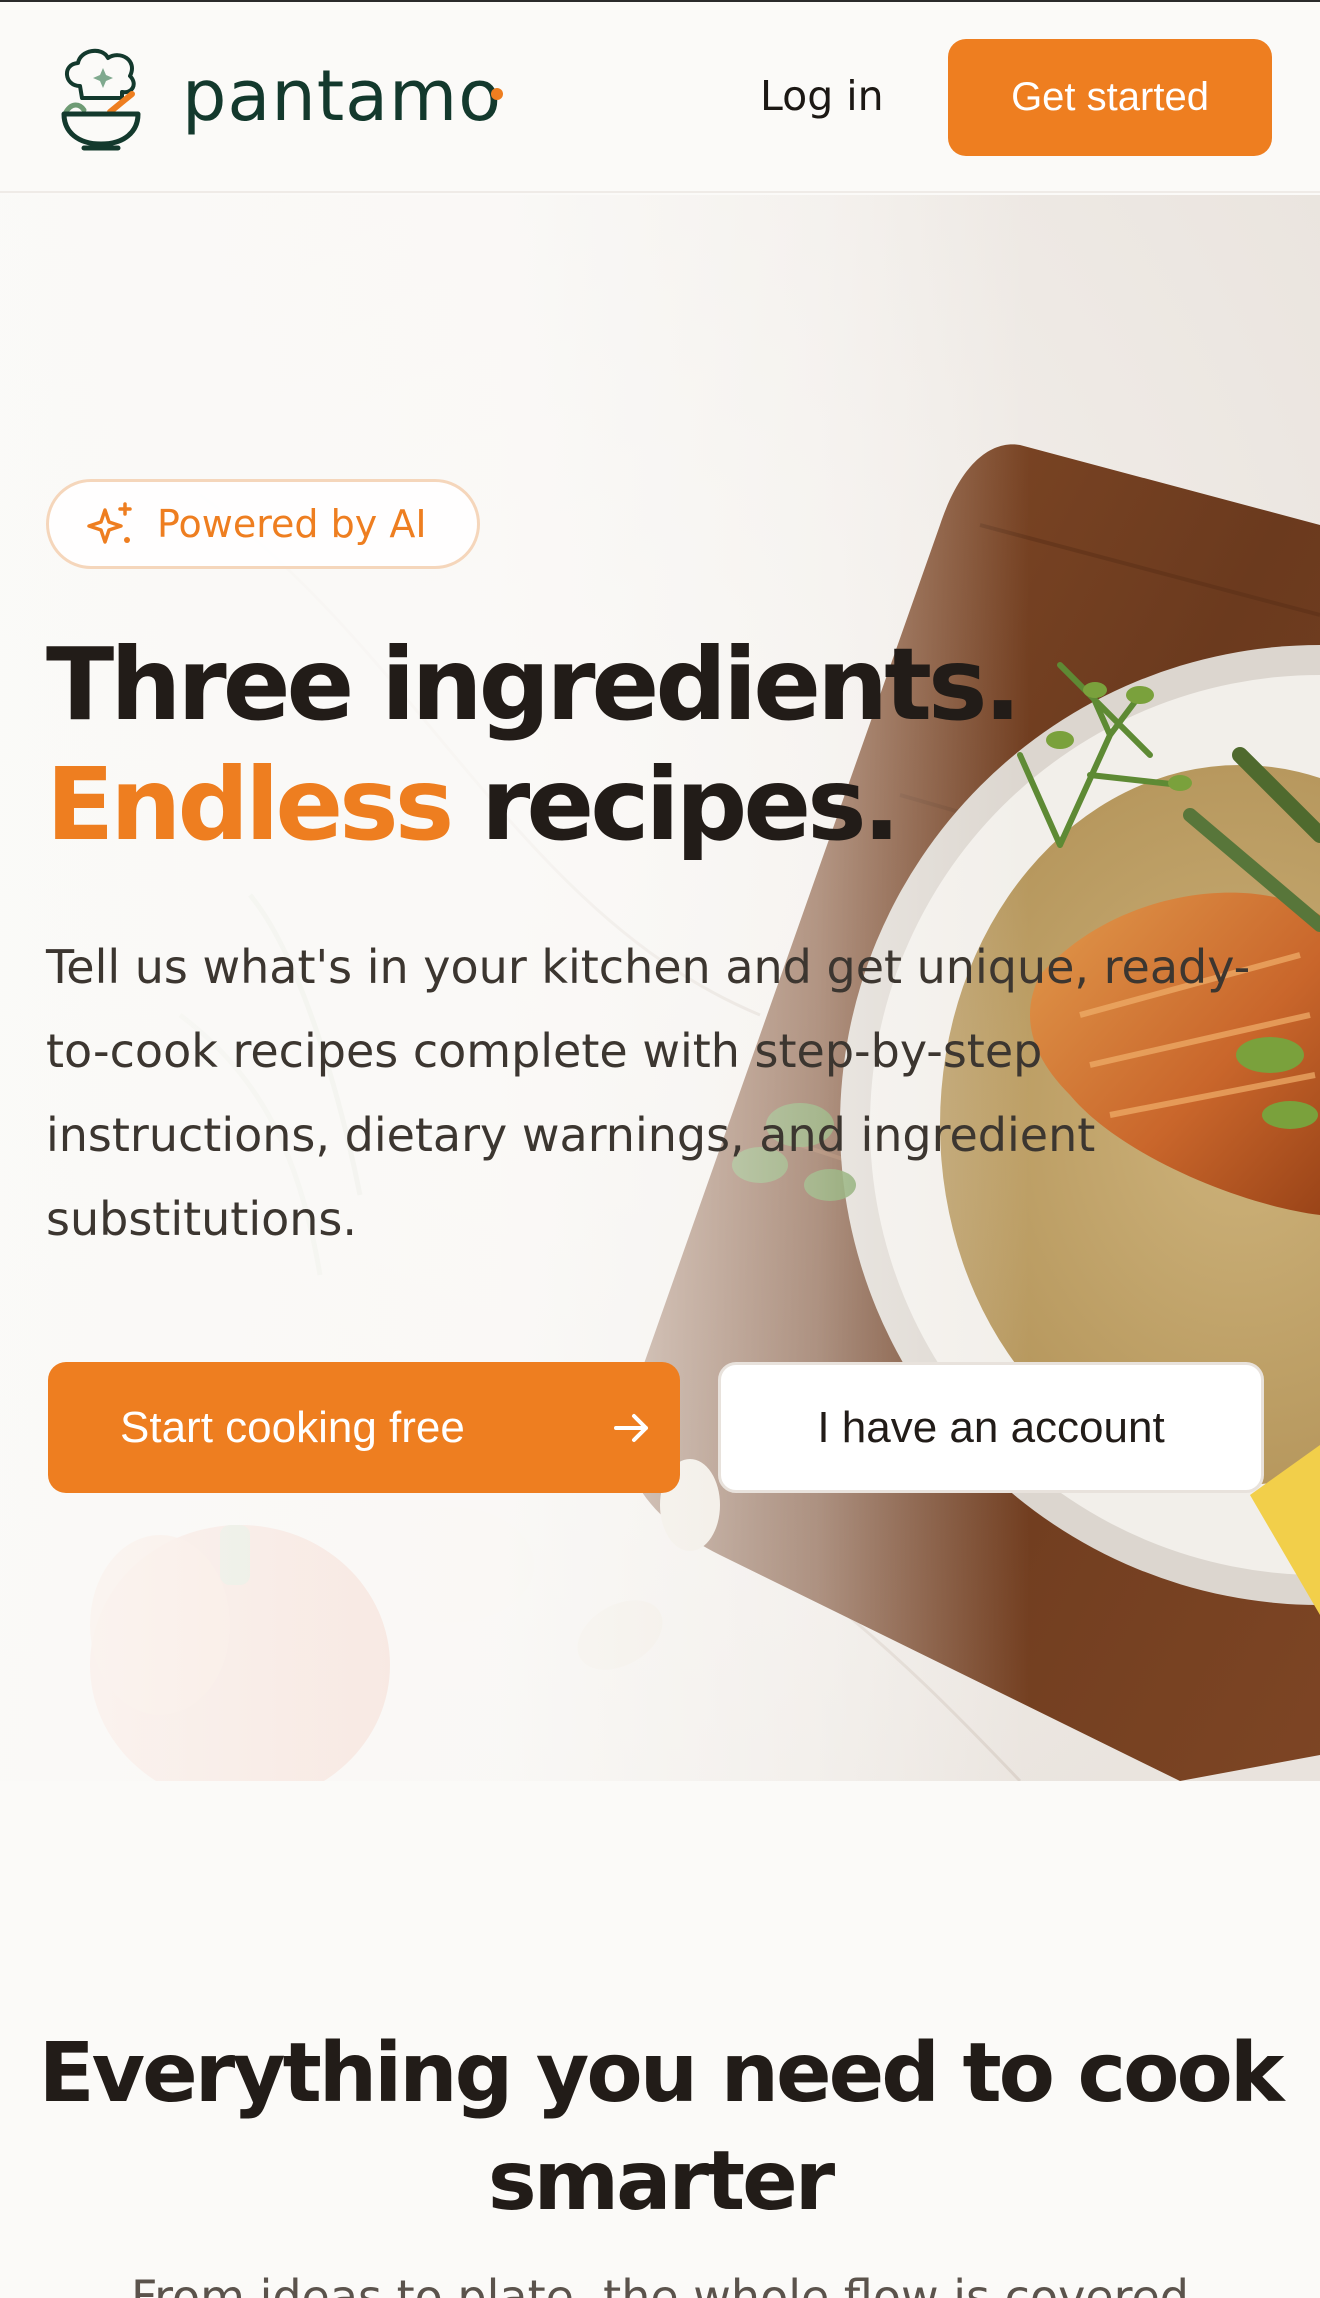  I want to click on get-started-button: Get started, so click(1110, 97).